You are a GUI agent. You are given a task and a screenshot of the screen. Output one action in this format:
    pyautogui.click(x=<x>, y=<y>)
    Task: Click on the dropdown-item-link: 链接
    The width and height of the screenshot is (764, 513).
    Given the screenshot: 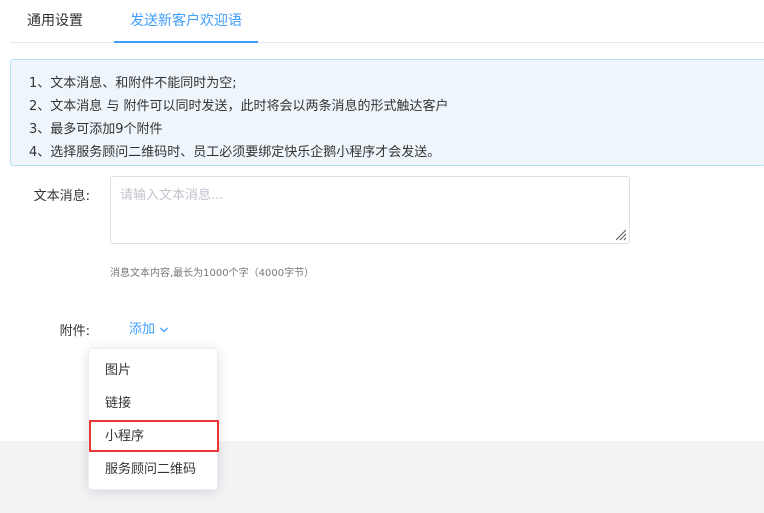 What is the action you would take?
    pyautogui.click(x=154, y=403)
    